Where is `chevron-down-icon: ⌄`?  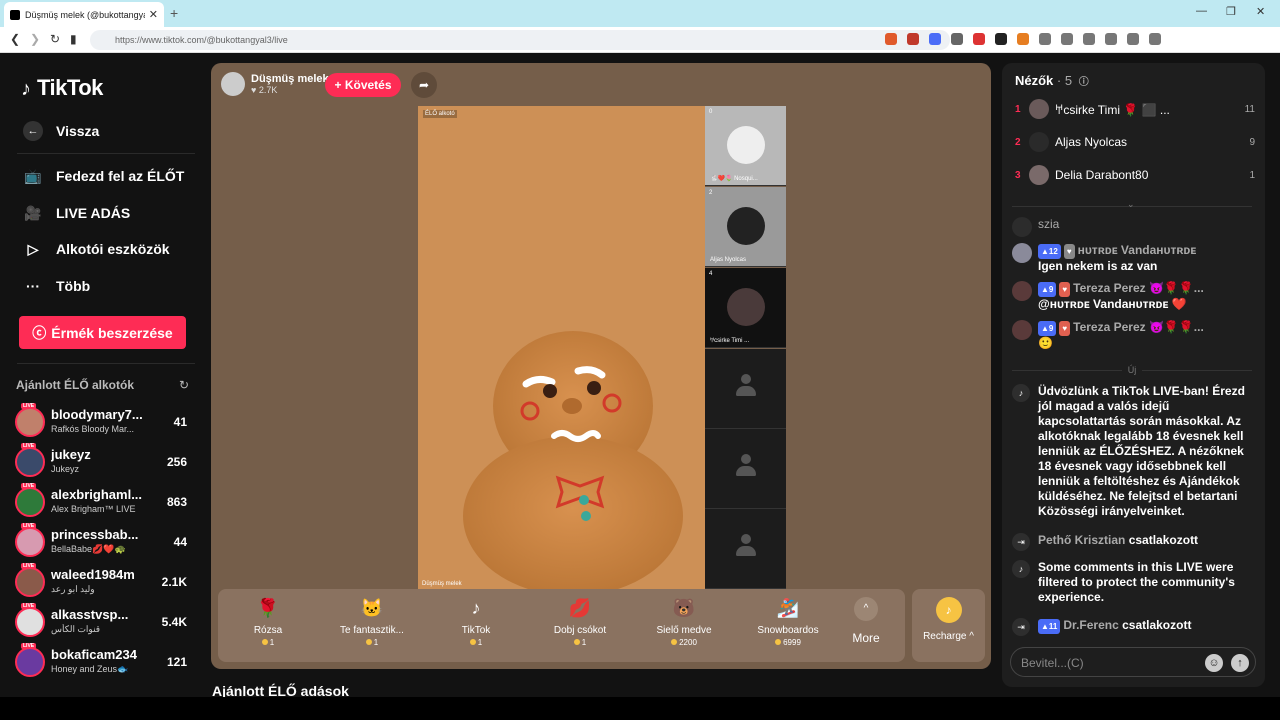 chevron-down-icon: ⌄ is located at coordinates (1131, 204).